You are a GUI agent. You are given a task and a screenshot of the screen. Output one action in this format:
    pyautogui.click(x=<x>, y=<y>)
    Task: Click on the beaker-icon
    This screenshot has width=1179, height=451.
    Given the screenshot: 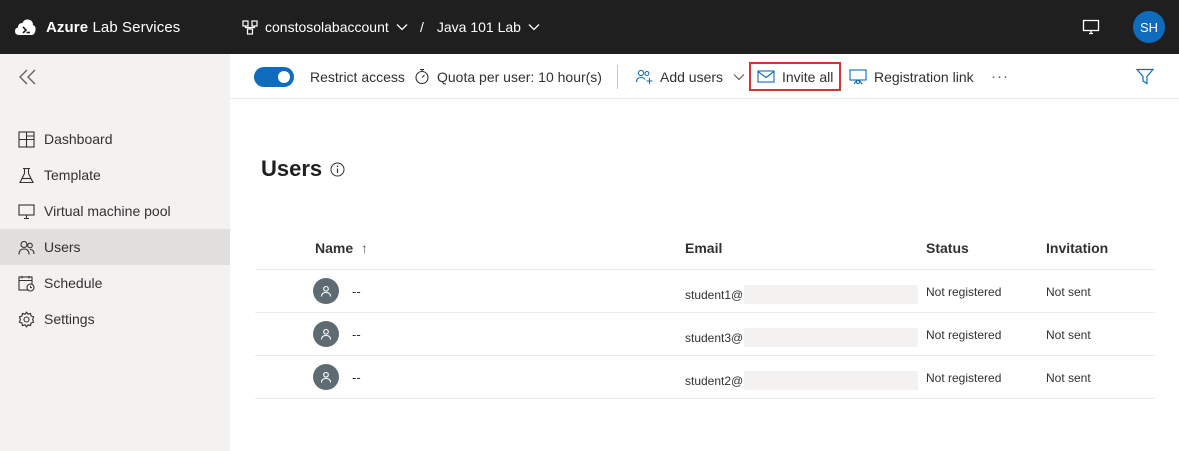 What is the action you would take?
    pyautogui.click(x=26, y=175)
    